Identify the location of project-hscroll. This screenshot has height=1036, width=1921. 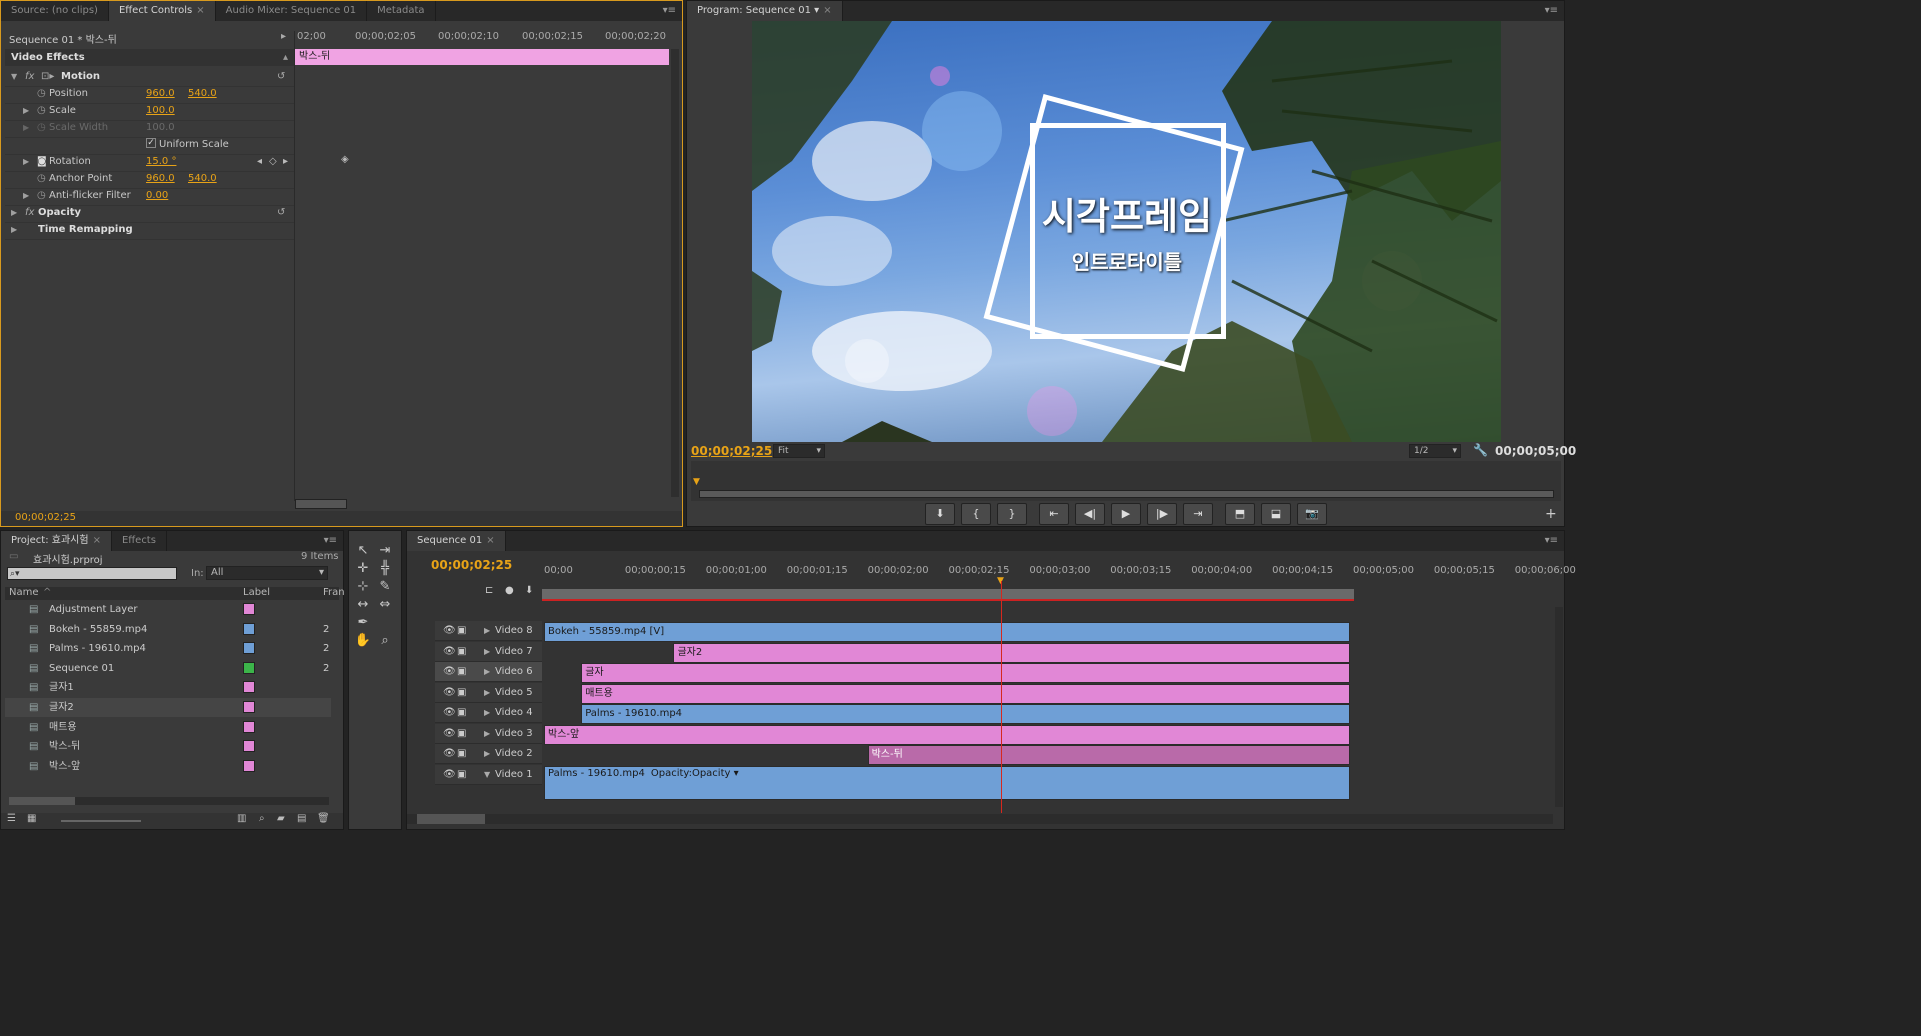
(169, 801).